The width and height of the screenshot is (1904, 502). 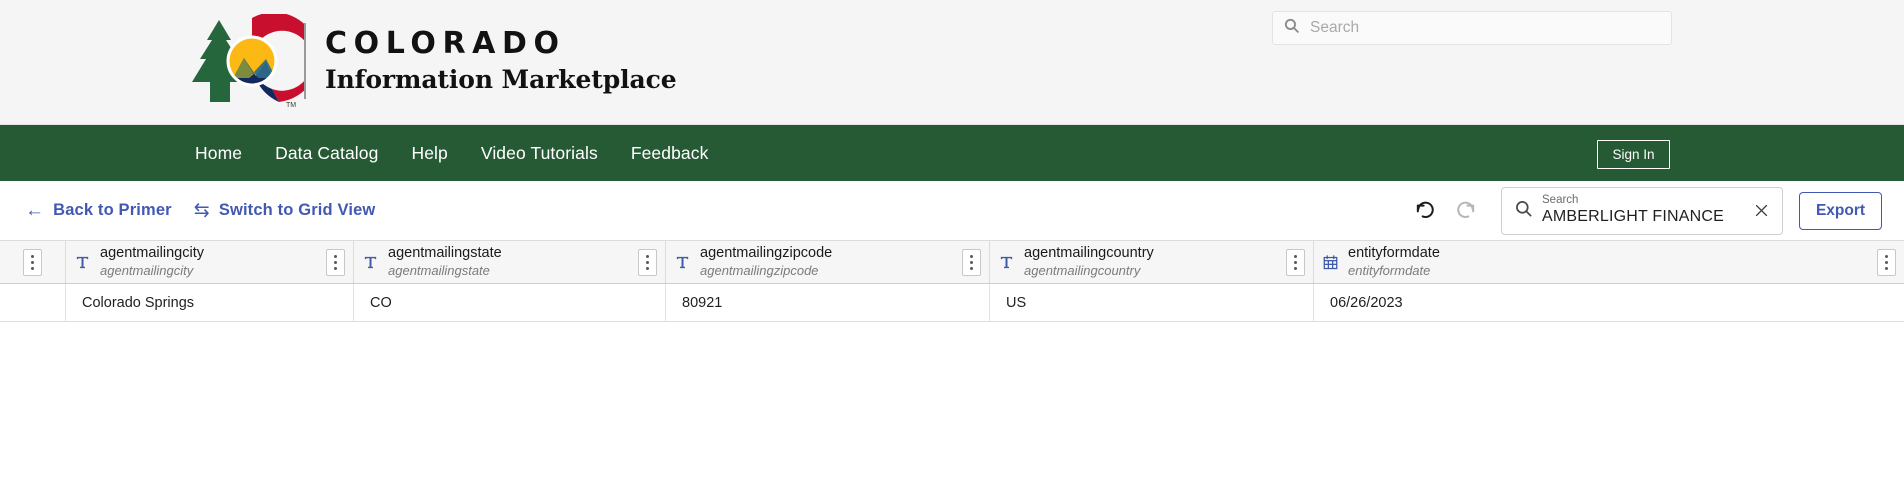 I want to click on grid-search-label: Search, so click(x=1560, y=199).